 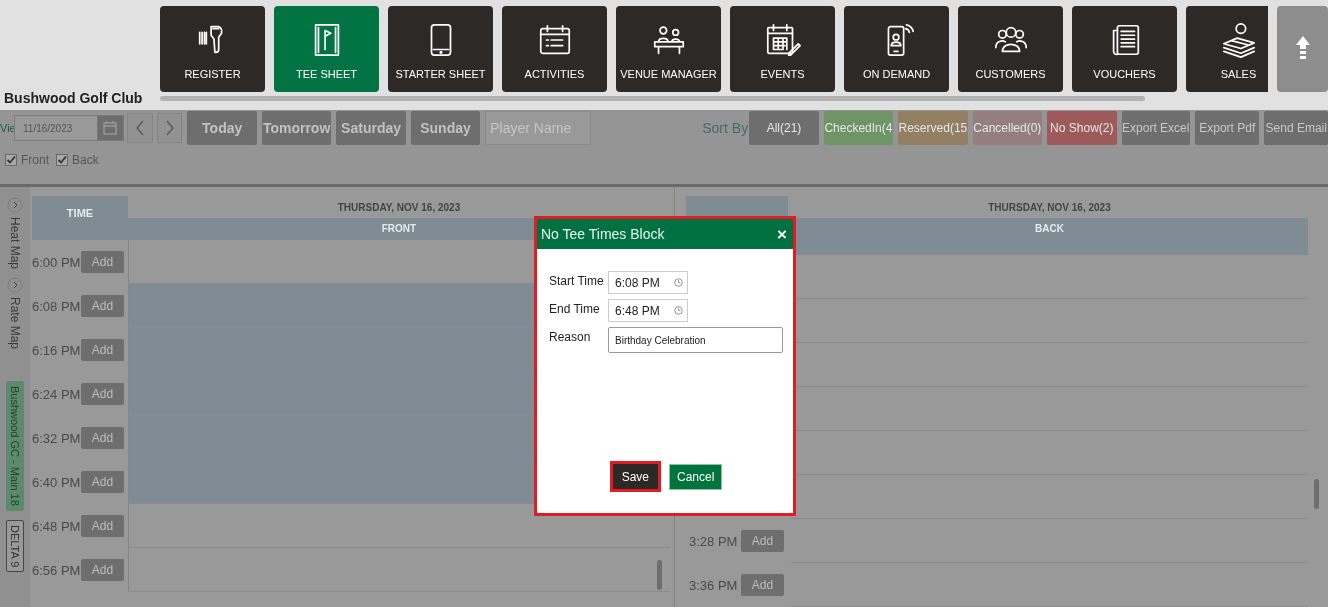 What do you see at coordinates (440, 49) in the screenshot?
I see `nav-tile: STARTER SHEET` at bounding box center [440, 49].